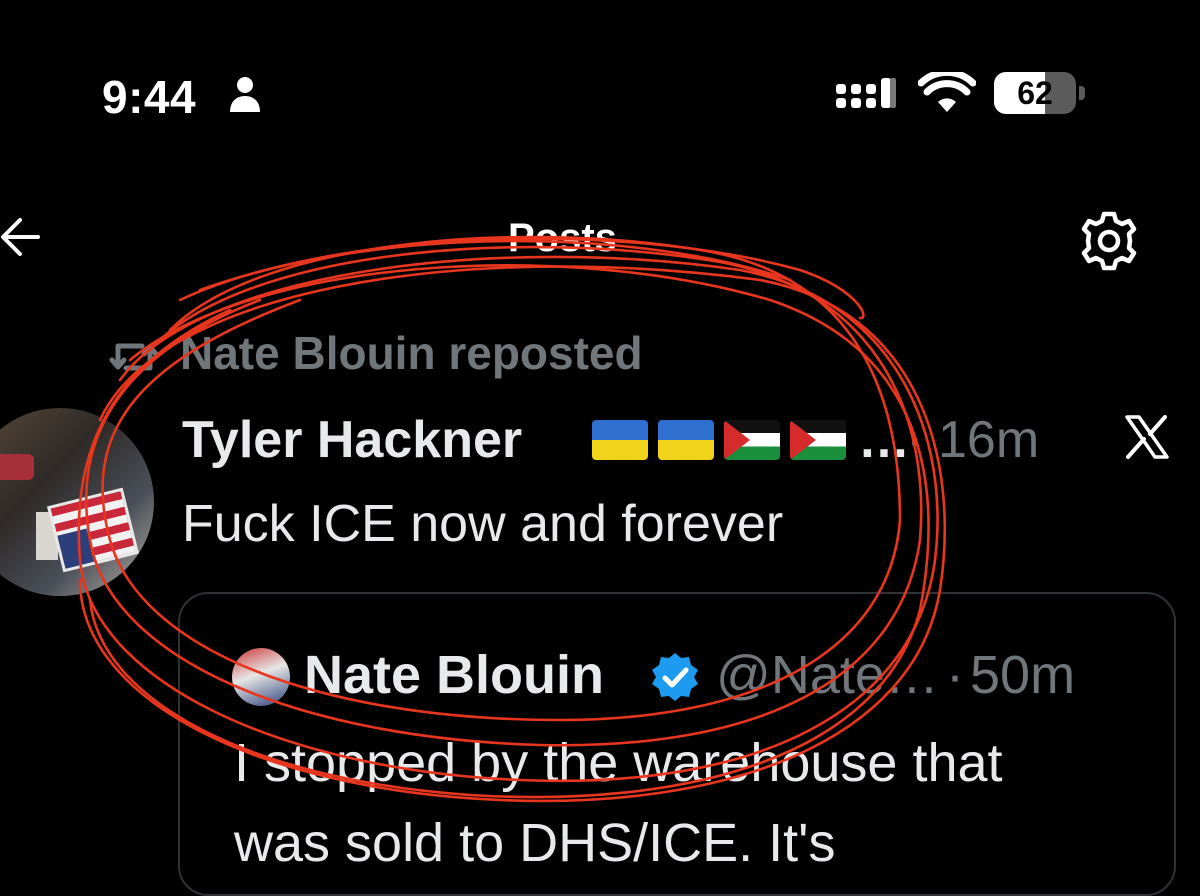 The image size is (1200, 896). Describe the element at coordinates (1035, 93) in the screenshot. I see `battery-percent: 62` at that location.